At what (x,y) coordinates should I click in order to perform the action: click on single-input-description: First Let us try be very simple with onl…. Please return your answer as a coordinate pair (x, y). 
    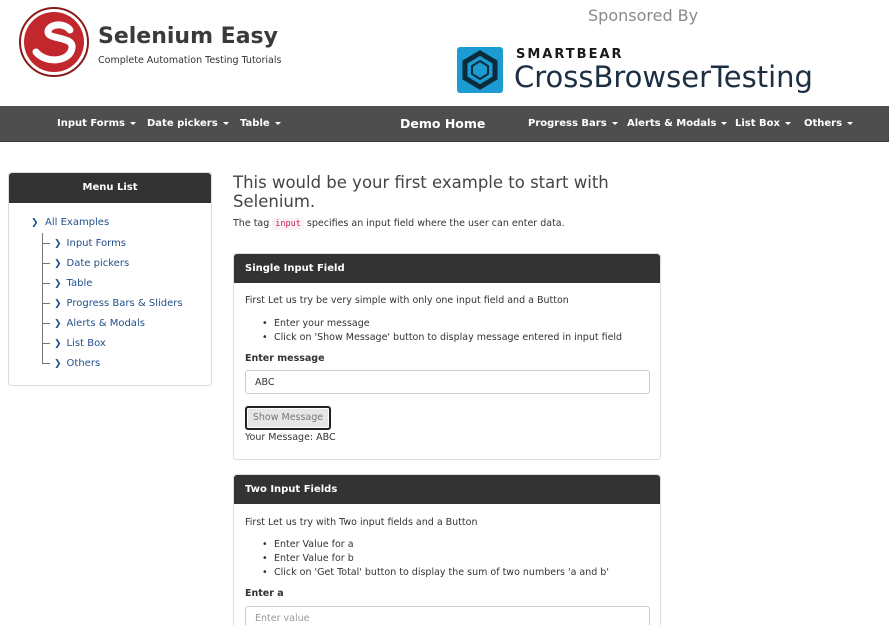
    Looking at the image, I should click on (407, 300).